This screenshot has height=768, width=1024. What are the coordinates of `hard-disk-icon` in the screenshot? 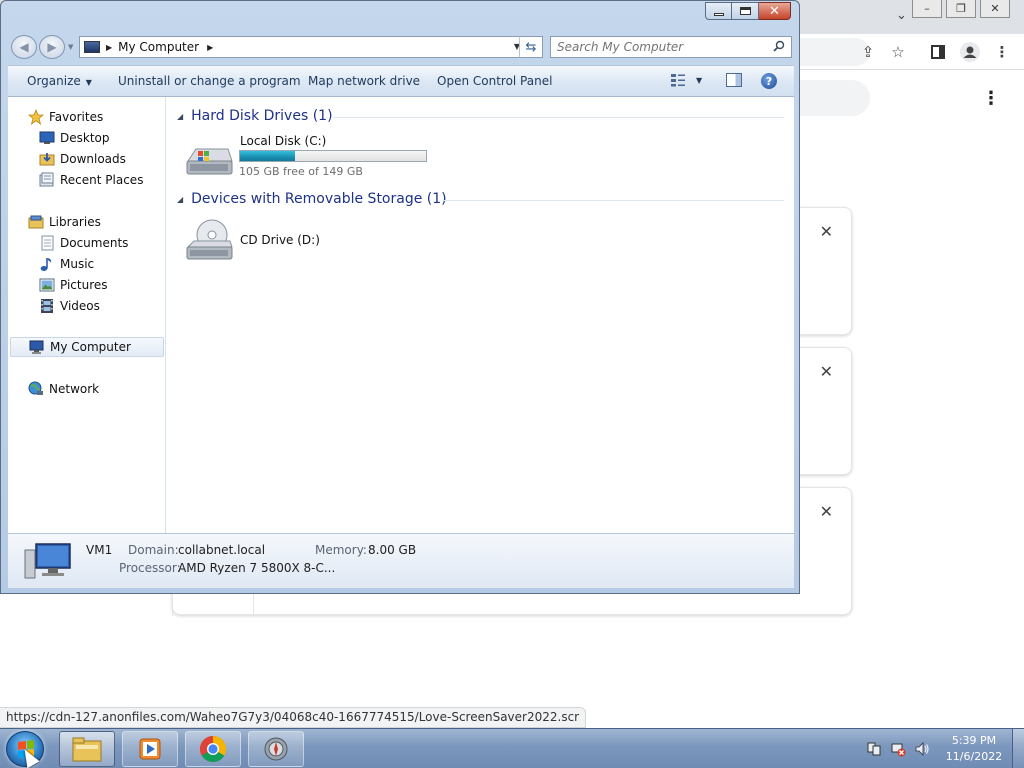 It's located at (209, 161).